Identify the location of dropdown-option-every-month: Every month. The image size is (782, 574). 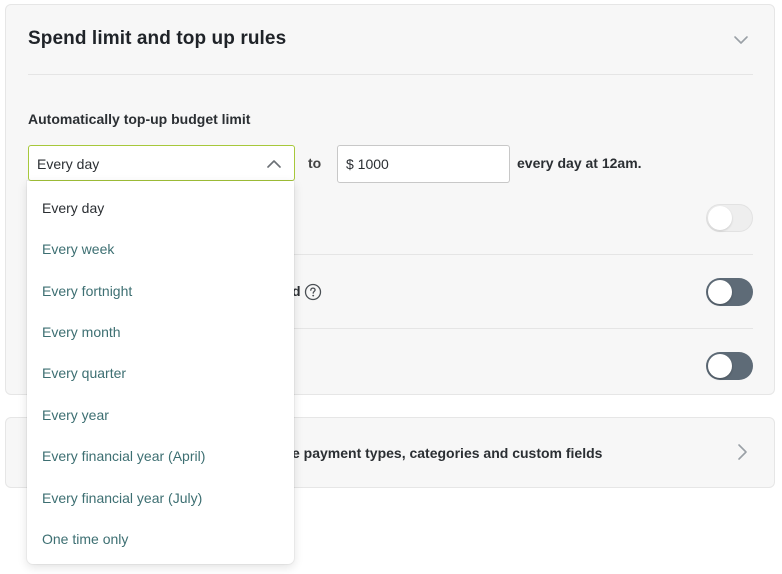
(81, 332).